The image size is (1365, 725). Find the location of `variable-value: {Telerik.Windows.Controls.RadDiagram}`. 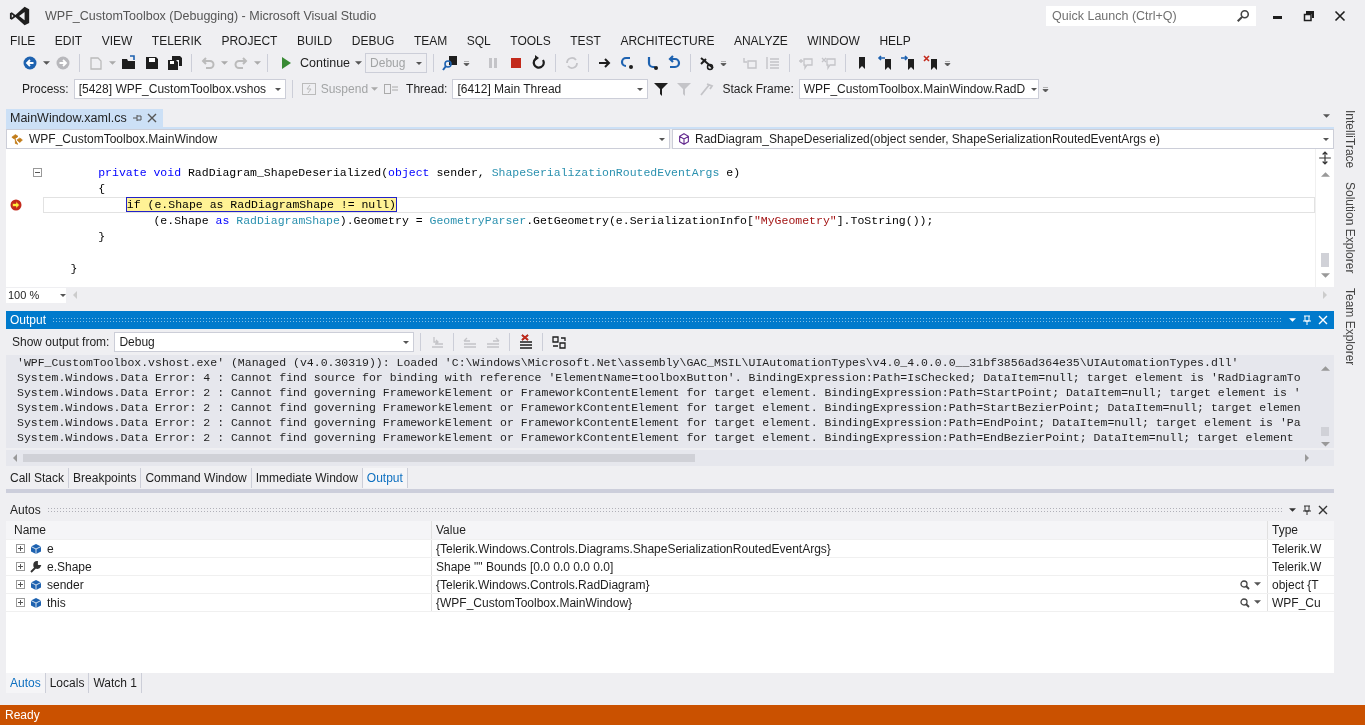

variable-value: {Telerik.Windows.Controls.RadDiagram} is located at coordinates (543, 584).